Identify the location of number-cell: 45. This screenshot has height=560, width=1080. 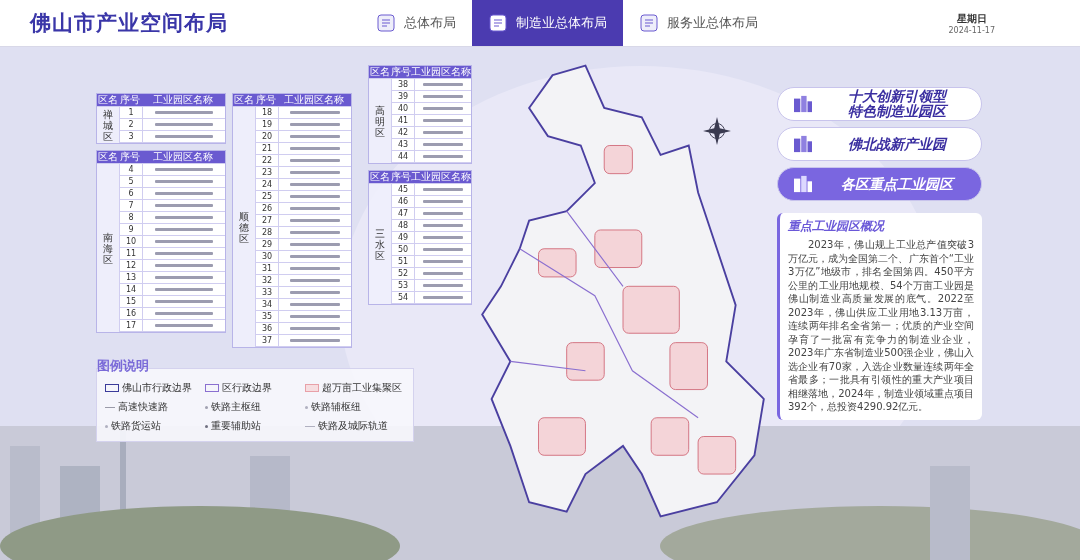
(403, 189).